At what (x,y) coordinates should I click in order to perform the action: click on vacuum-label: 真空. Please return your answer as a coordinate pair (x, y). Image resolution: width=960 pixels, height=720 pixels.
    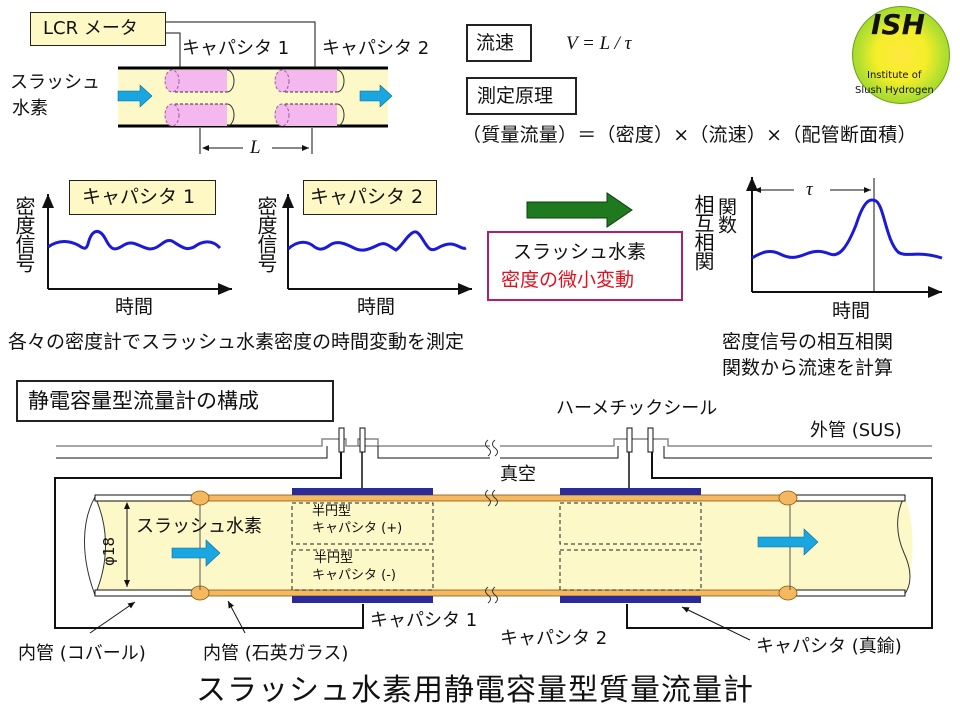
    Looking at the image, I should click on (518, 474).